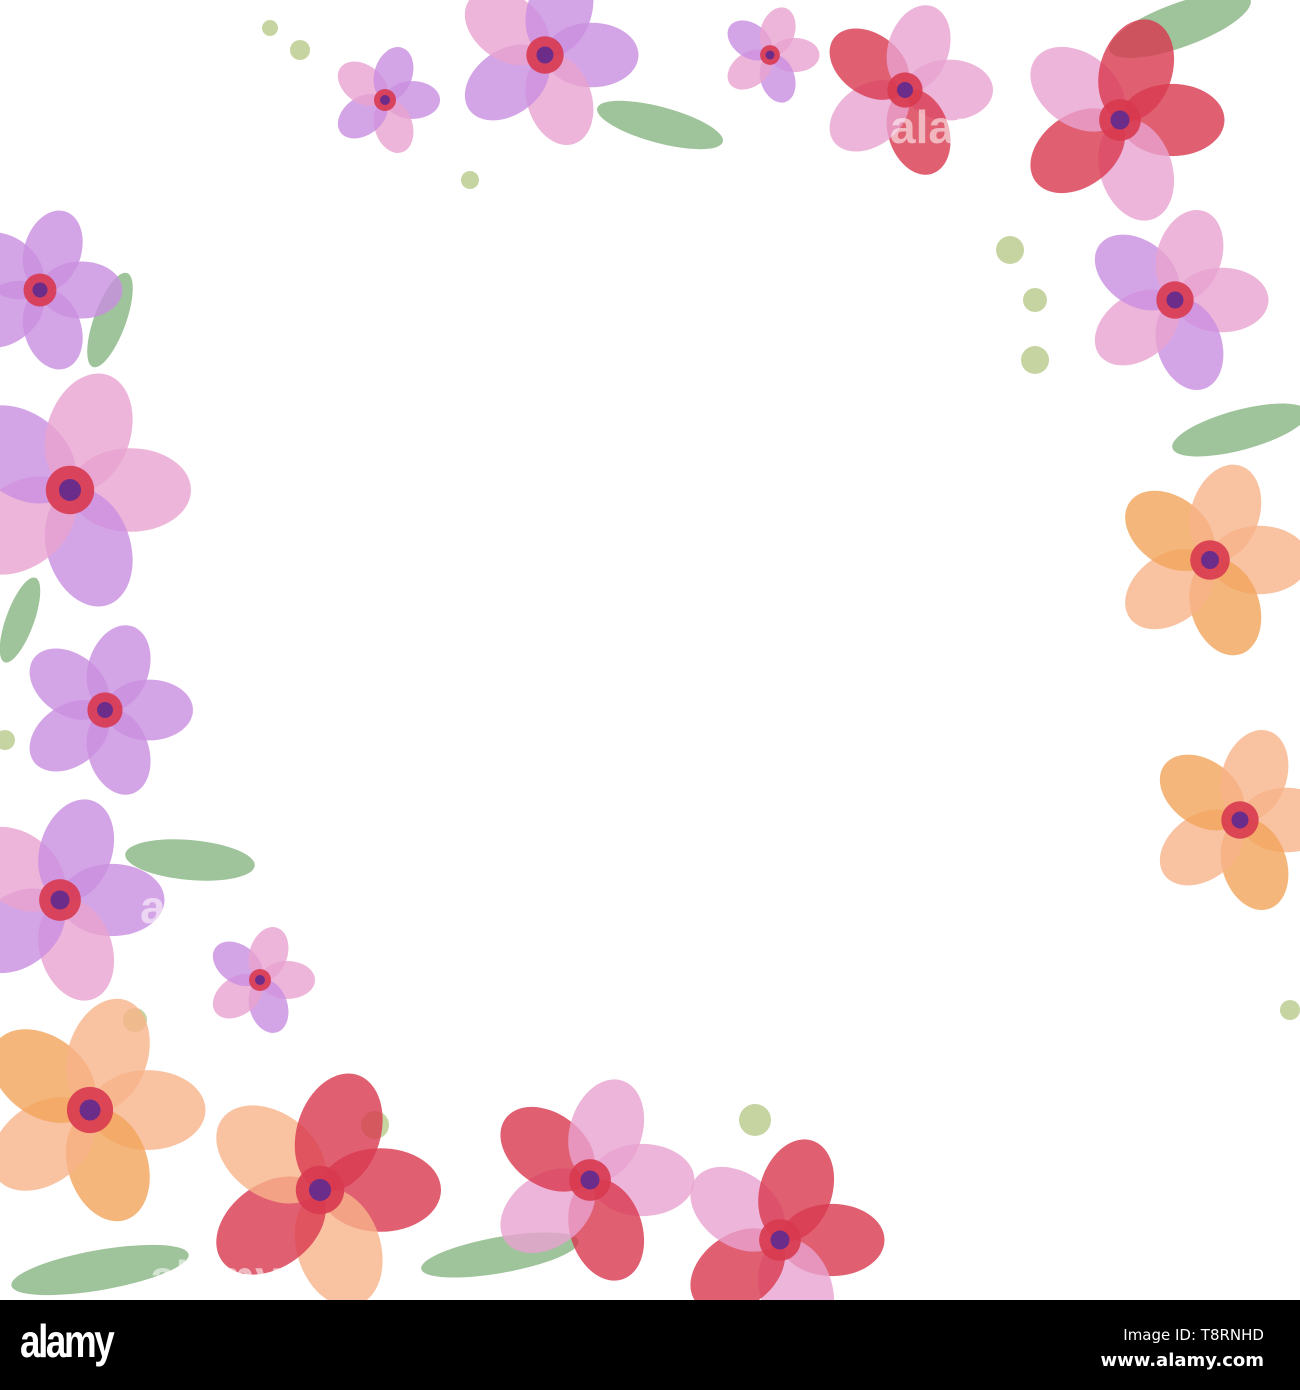 The height and width of the screenshot is (1390, 1300). What do you see at coordinates (650, 1345) in the screenshot?
I see `footer-bar: alamy Image ID: T8RNHD www.alamy.com` at bounding box center [650, 1345].